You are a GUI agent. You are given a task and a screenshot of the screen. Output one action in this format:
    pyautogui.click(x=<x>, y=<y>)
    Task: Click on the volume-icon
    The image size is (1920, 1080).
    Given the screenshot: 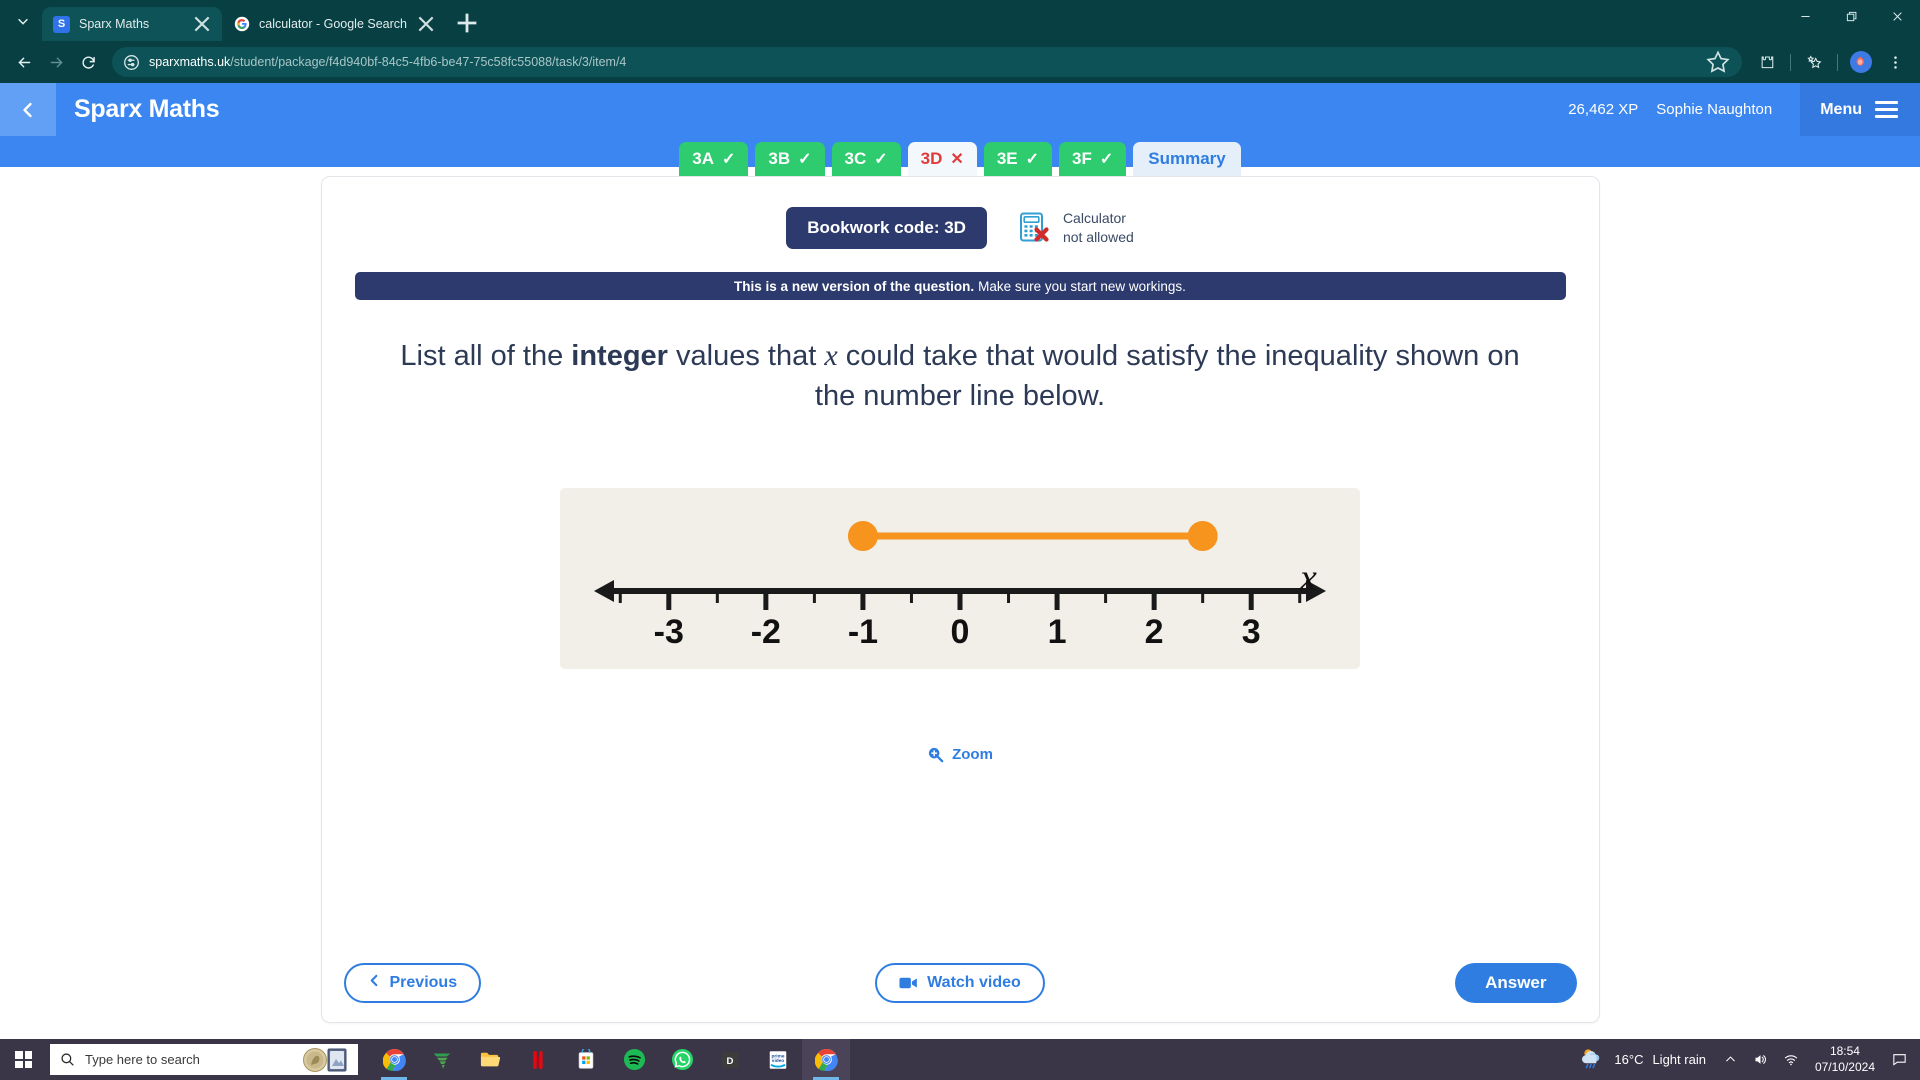 What is the action you would take?
    pyautogui.click(x=1761, y=1059)
    